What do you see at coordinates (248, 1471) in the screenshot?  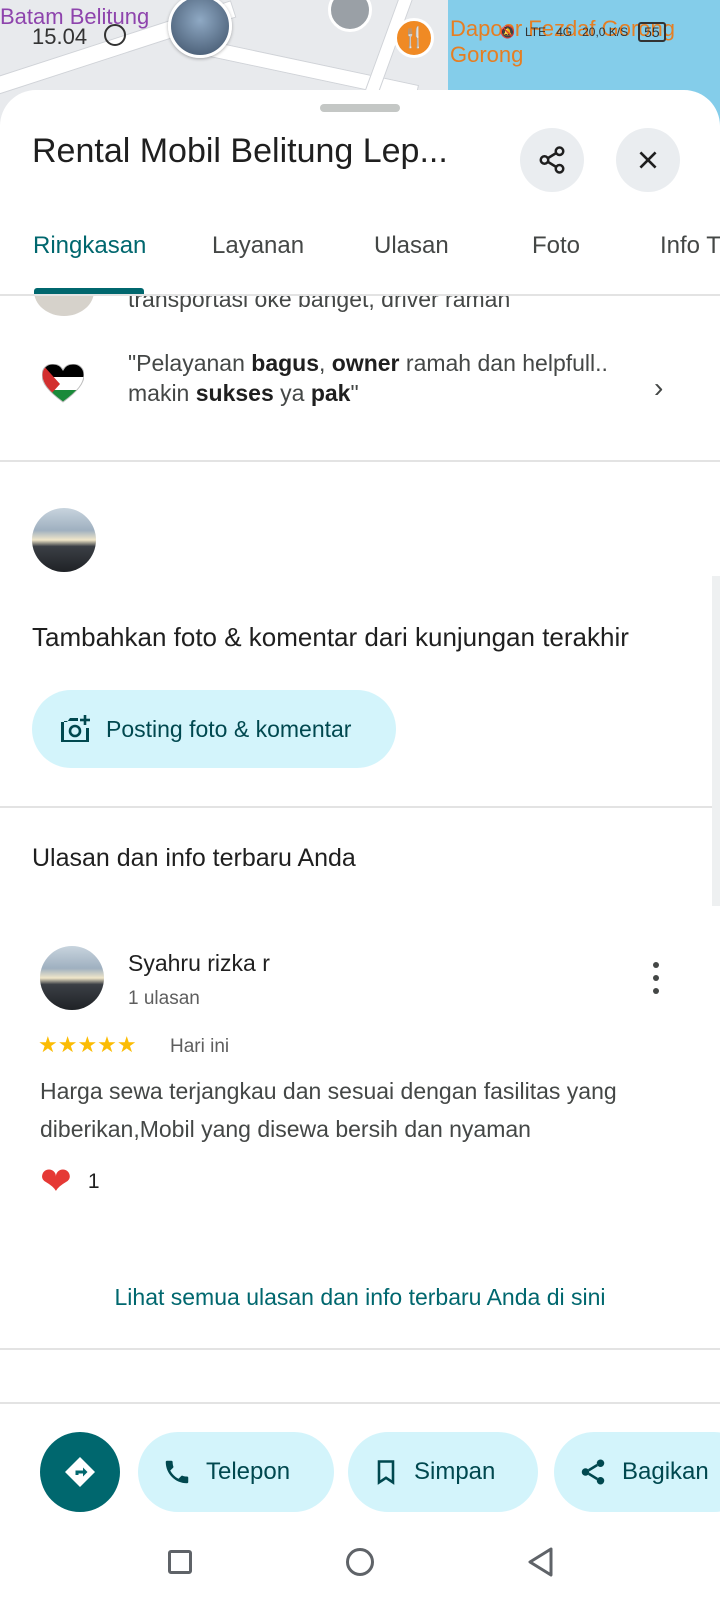 I see `call-label: Telepon` at bounding box center [248, 1471].